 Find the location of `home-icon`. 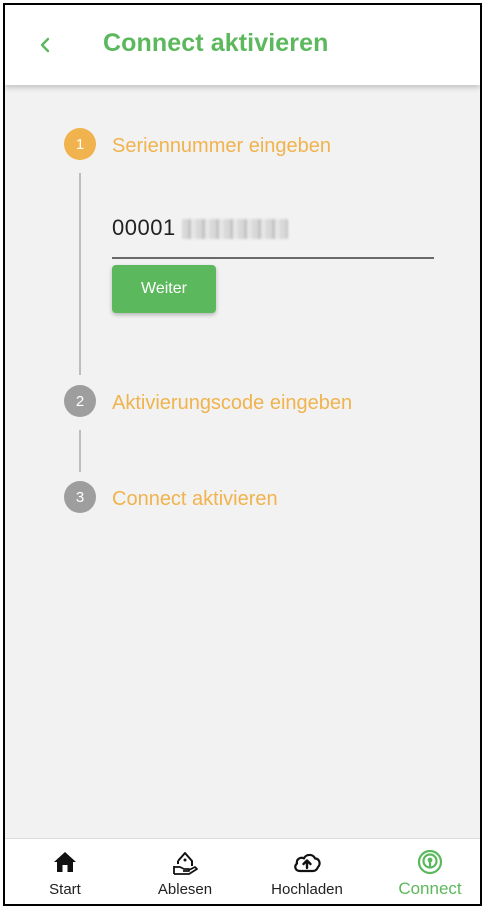

home-icon is located at coordinates (65, 862).